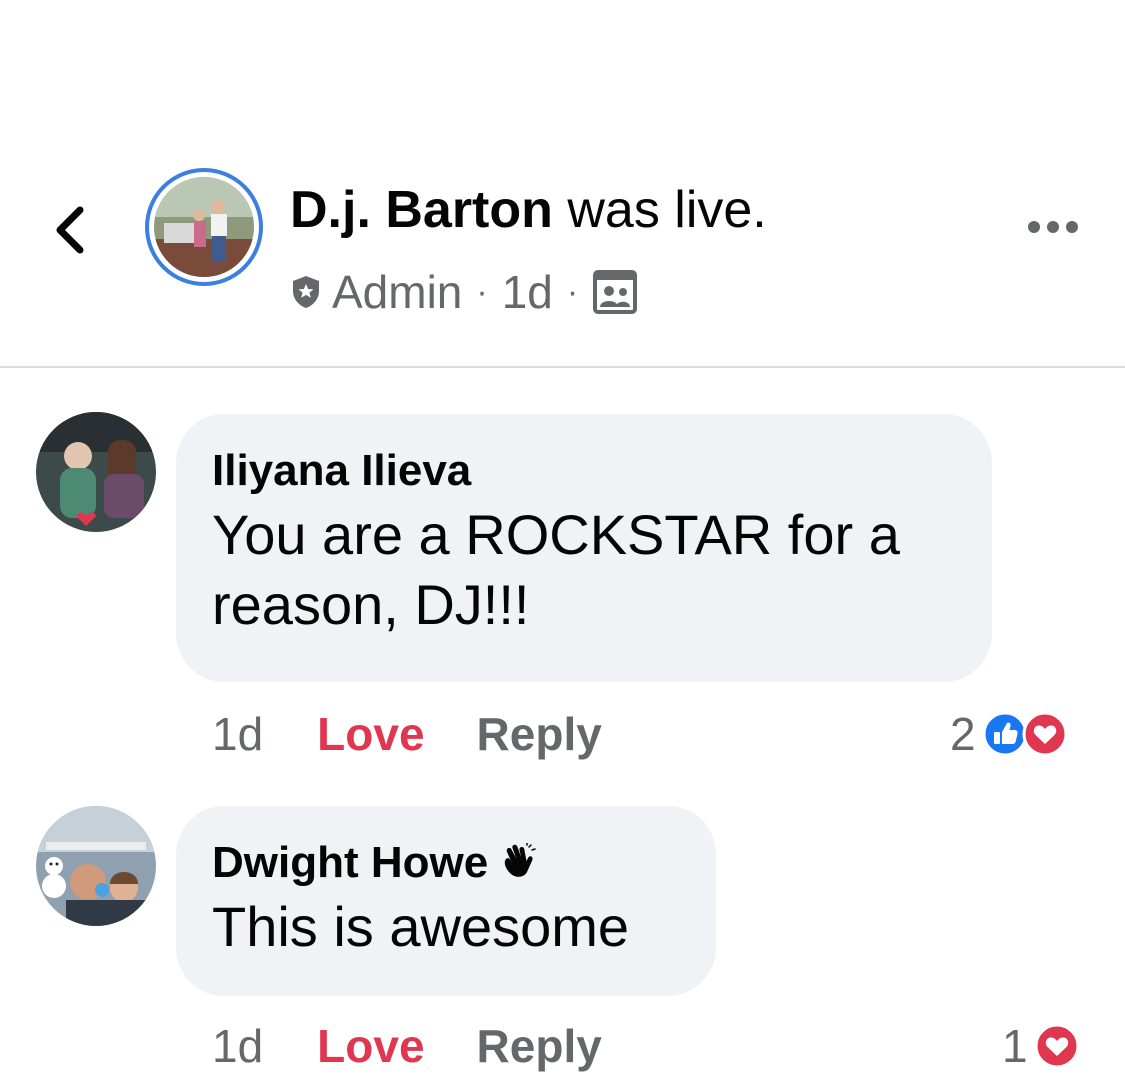  What do you see at coordinates (667, 210) in the screenshot?
I see `post-action: was live.` at bounding box center [667, 210].